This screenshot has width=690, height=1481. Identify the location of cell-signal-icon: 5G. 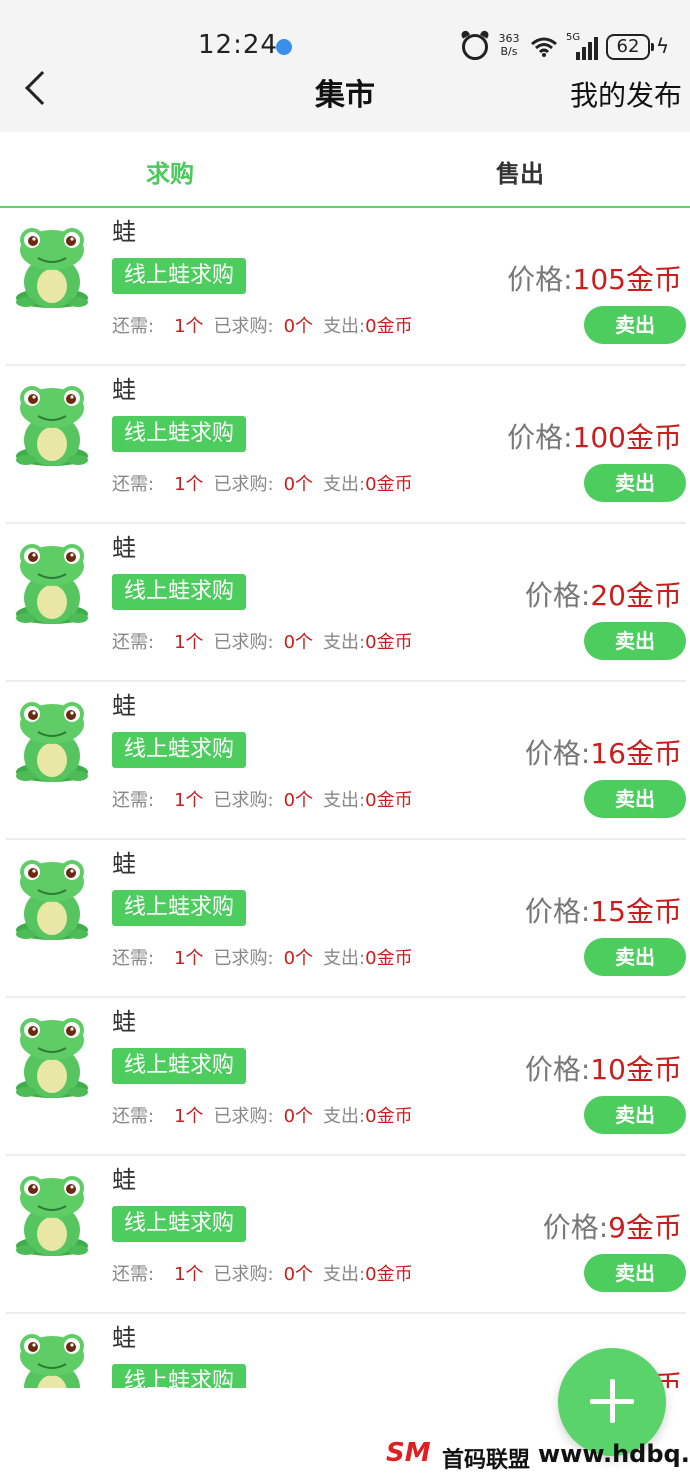
(583, 47).